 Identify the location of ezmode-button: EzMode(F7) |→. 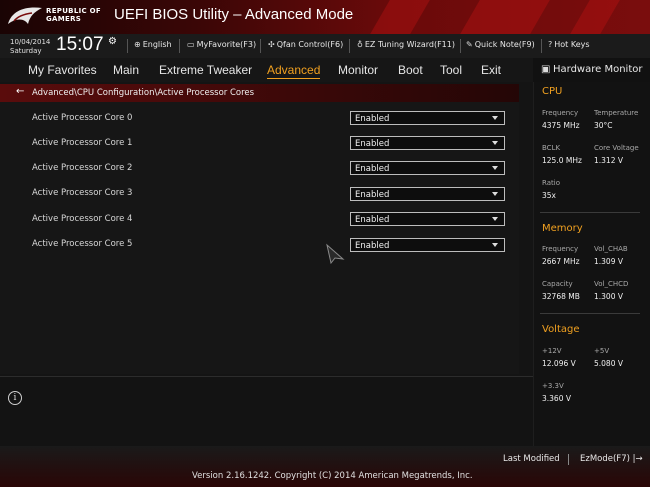
(611, 459).